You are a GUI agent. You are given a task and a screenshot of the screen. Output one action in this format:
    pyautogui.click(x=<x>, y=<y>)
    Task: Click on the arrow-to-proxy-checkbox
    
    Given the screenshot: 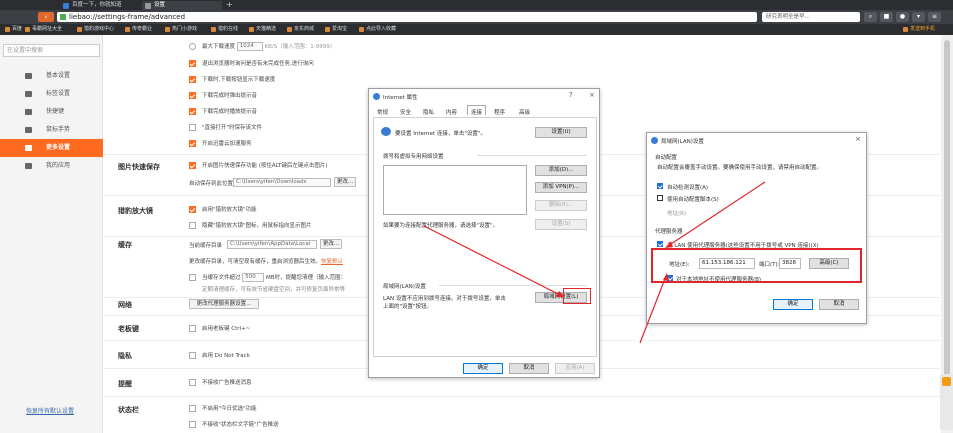 What is the action you would take?
    pyautogui.click(x=716, y=214)
    